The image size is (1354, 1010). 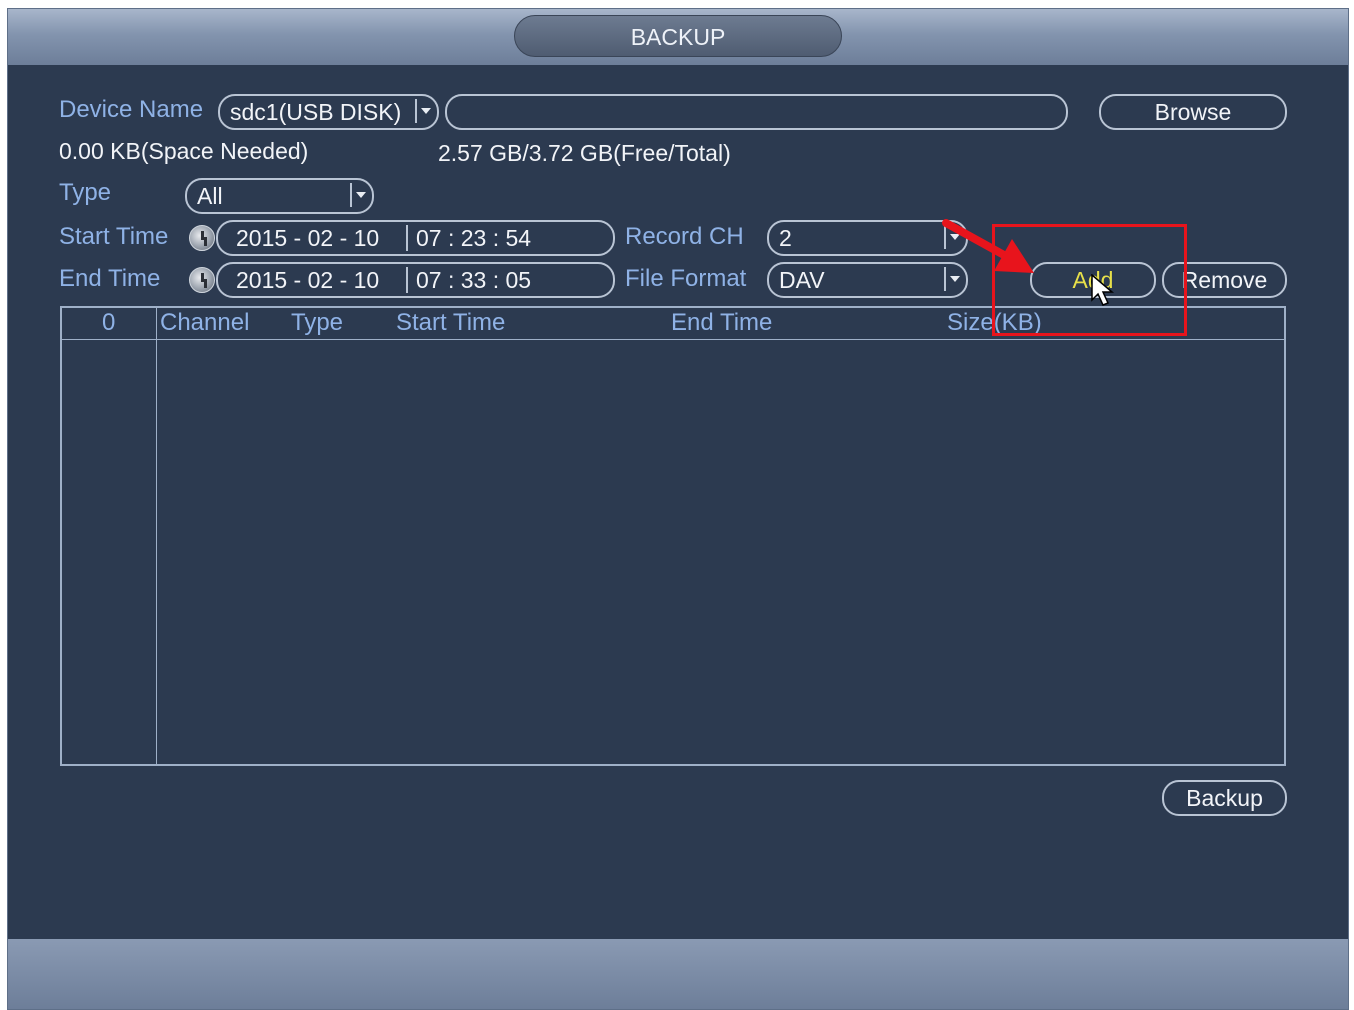 I want to click on col-header-index: 0, so click(x=109, y=322).